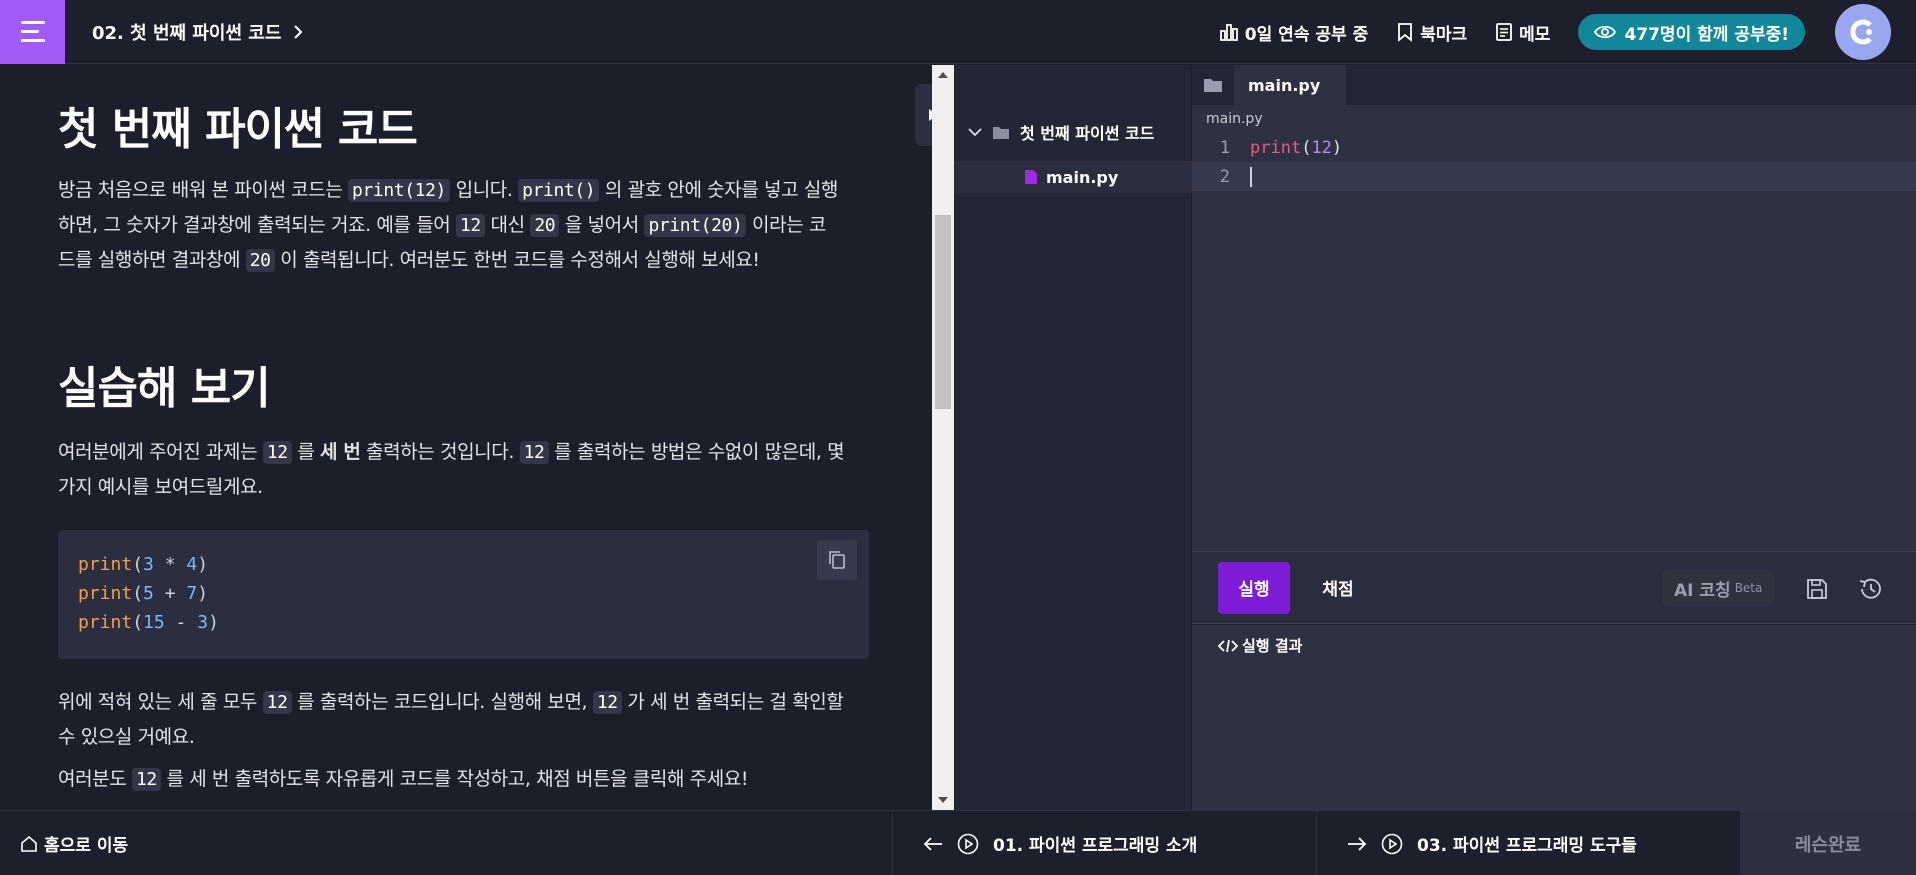  What do you see at coordinates (238, 129) in the screenshot?
I see `lesson-title: 첫 번째 파이썬 코드` at bounding box center [238, 129].